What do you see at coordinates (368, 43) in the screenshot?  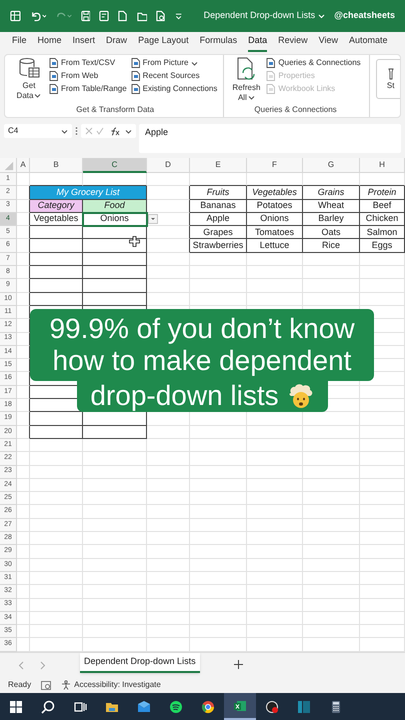 I see `menu-tab: Automate` at bounding box center [368, 43].